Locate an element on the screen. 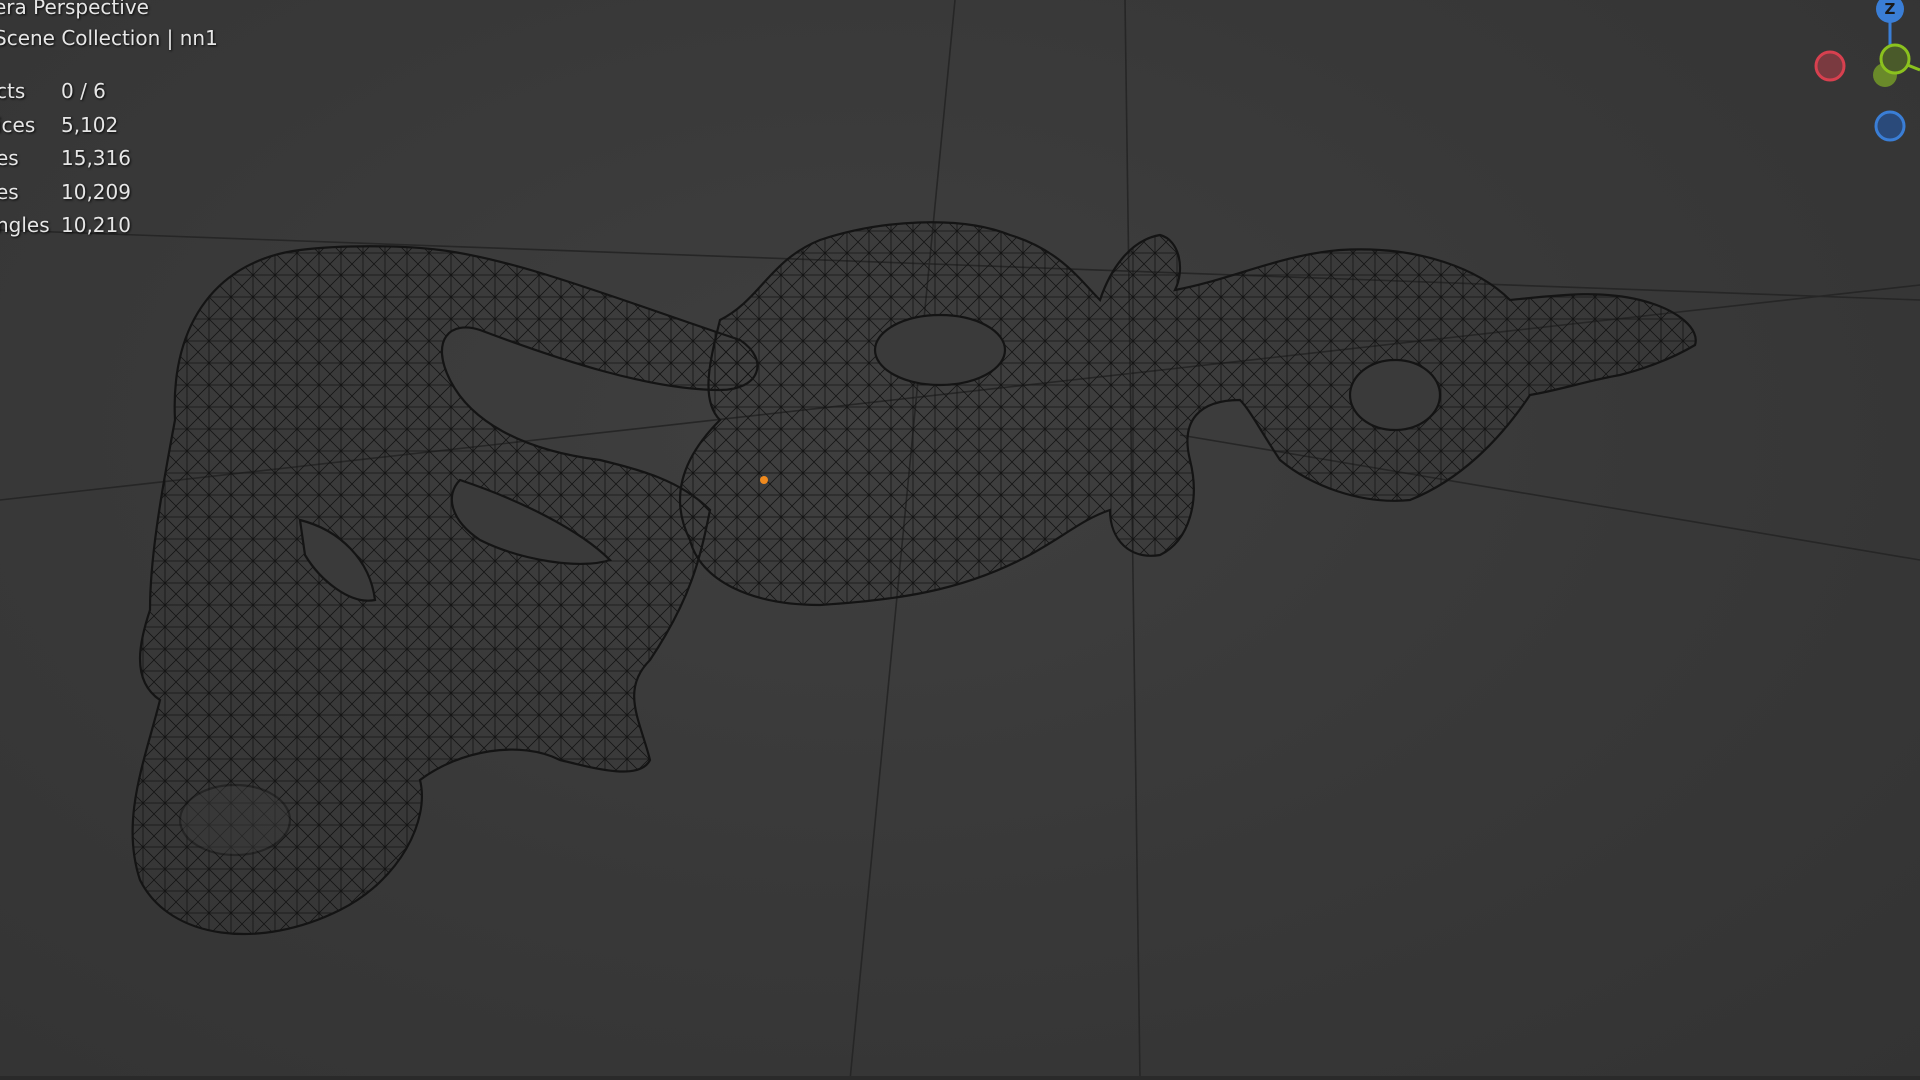  gizmo-y-icon is located at coordinates (1895, 59).